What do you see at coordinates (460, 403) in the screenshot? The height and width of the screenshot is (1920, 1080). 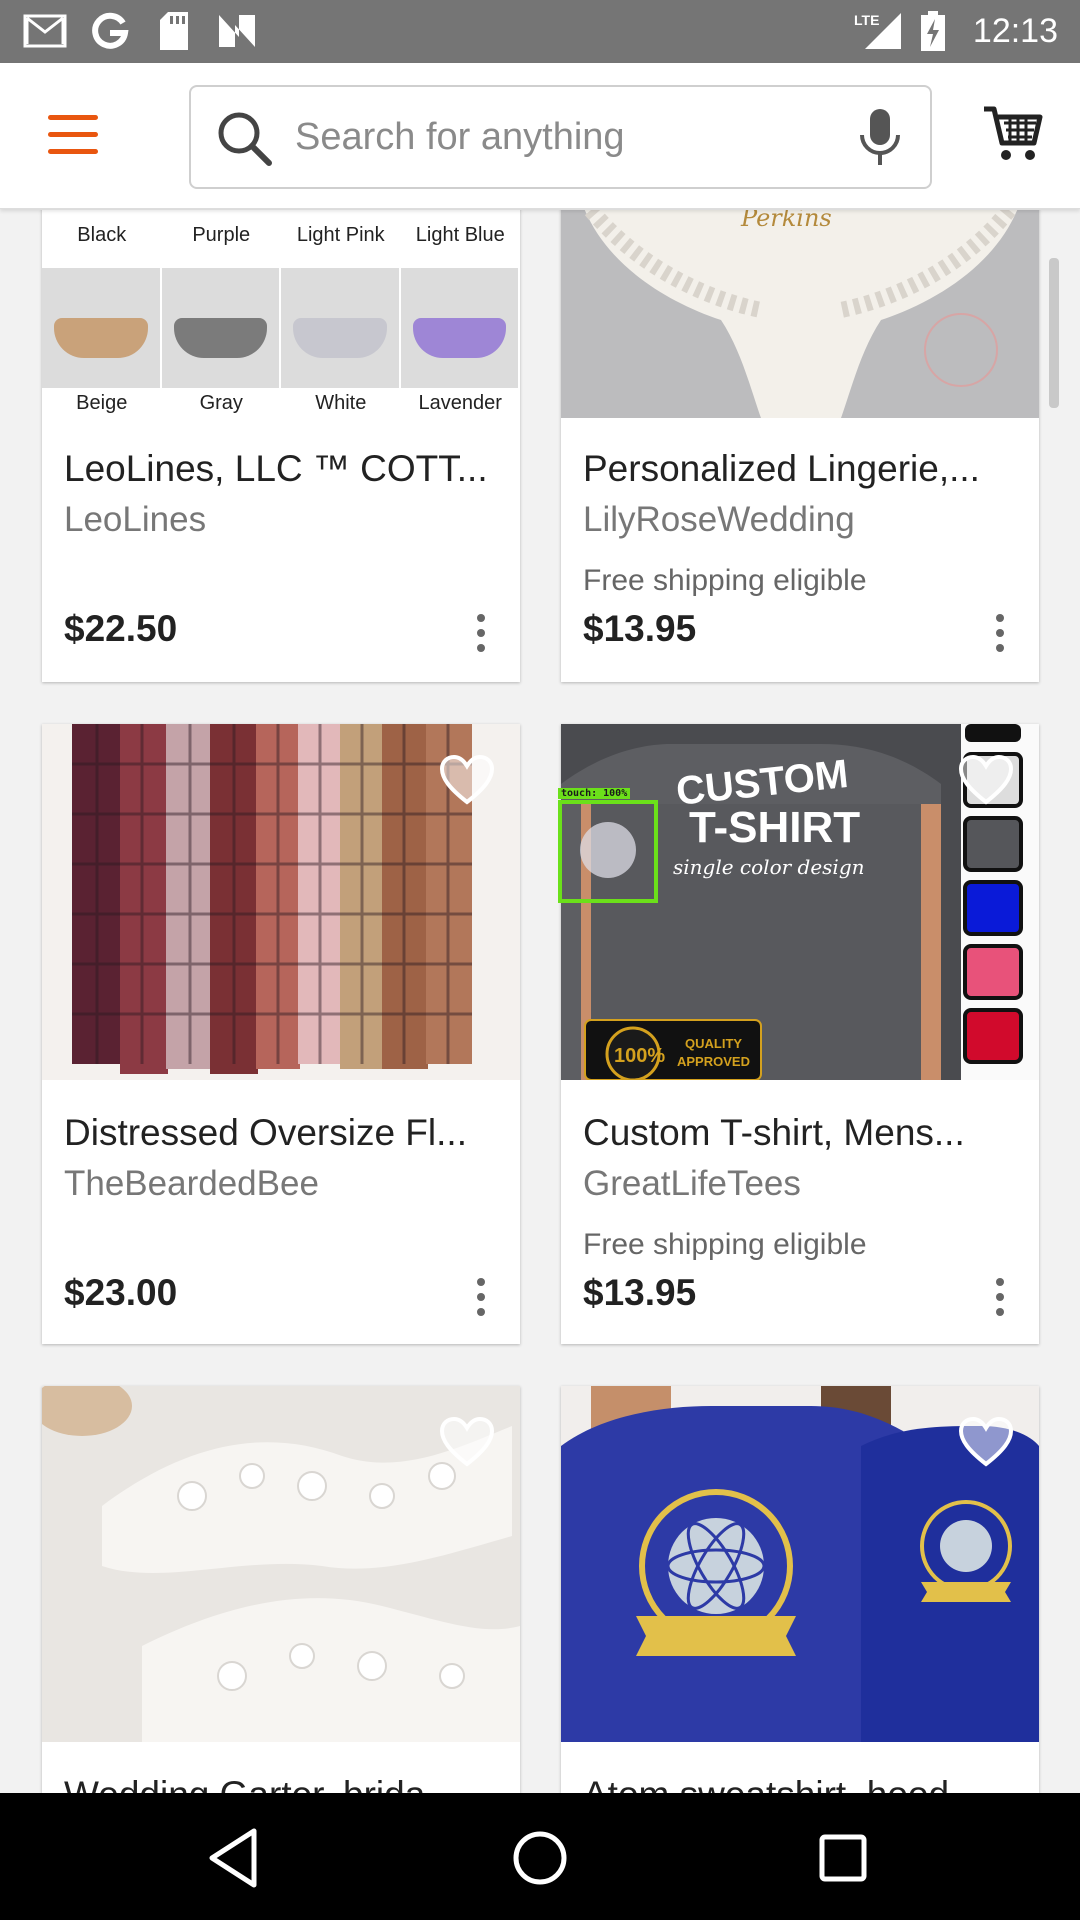 I see `color-label: Lavender` at bounding box center [460, 403].